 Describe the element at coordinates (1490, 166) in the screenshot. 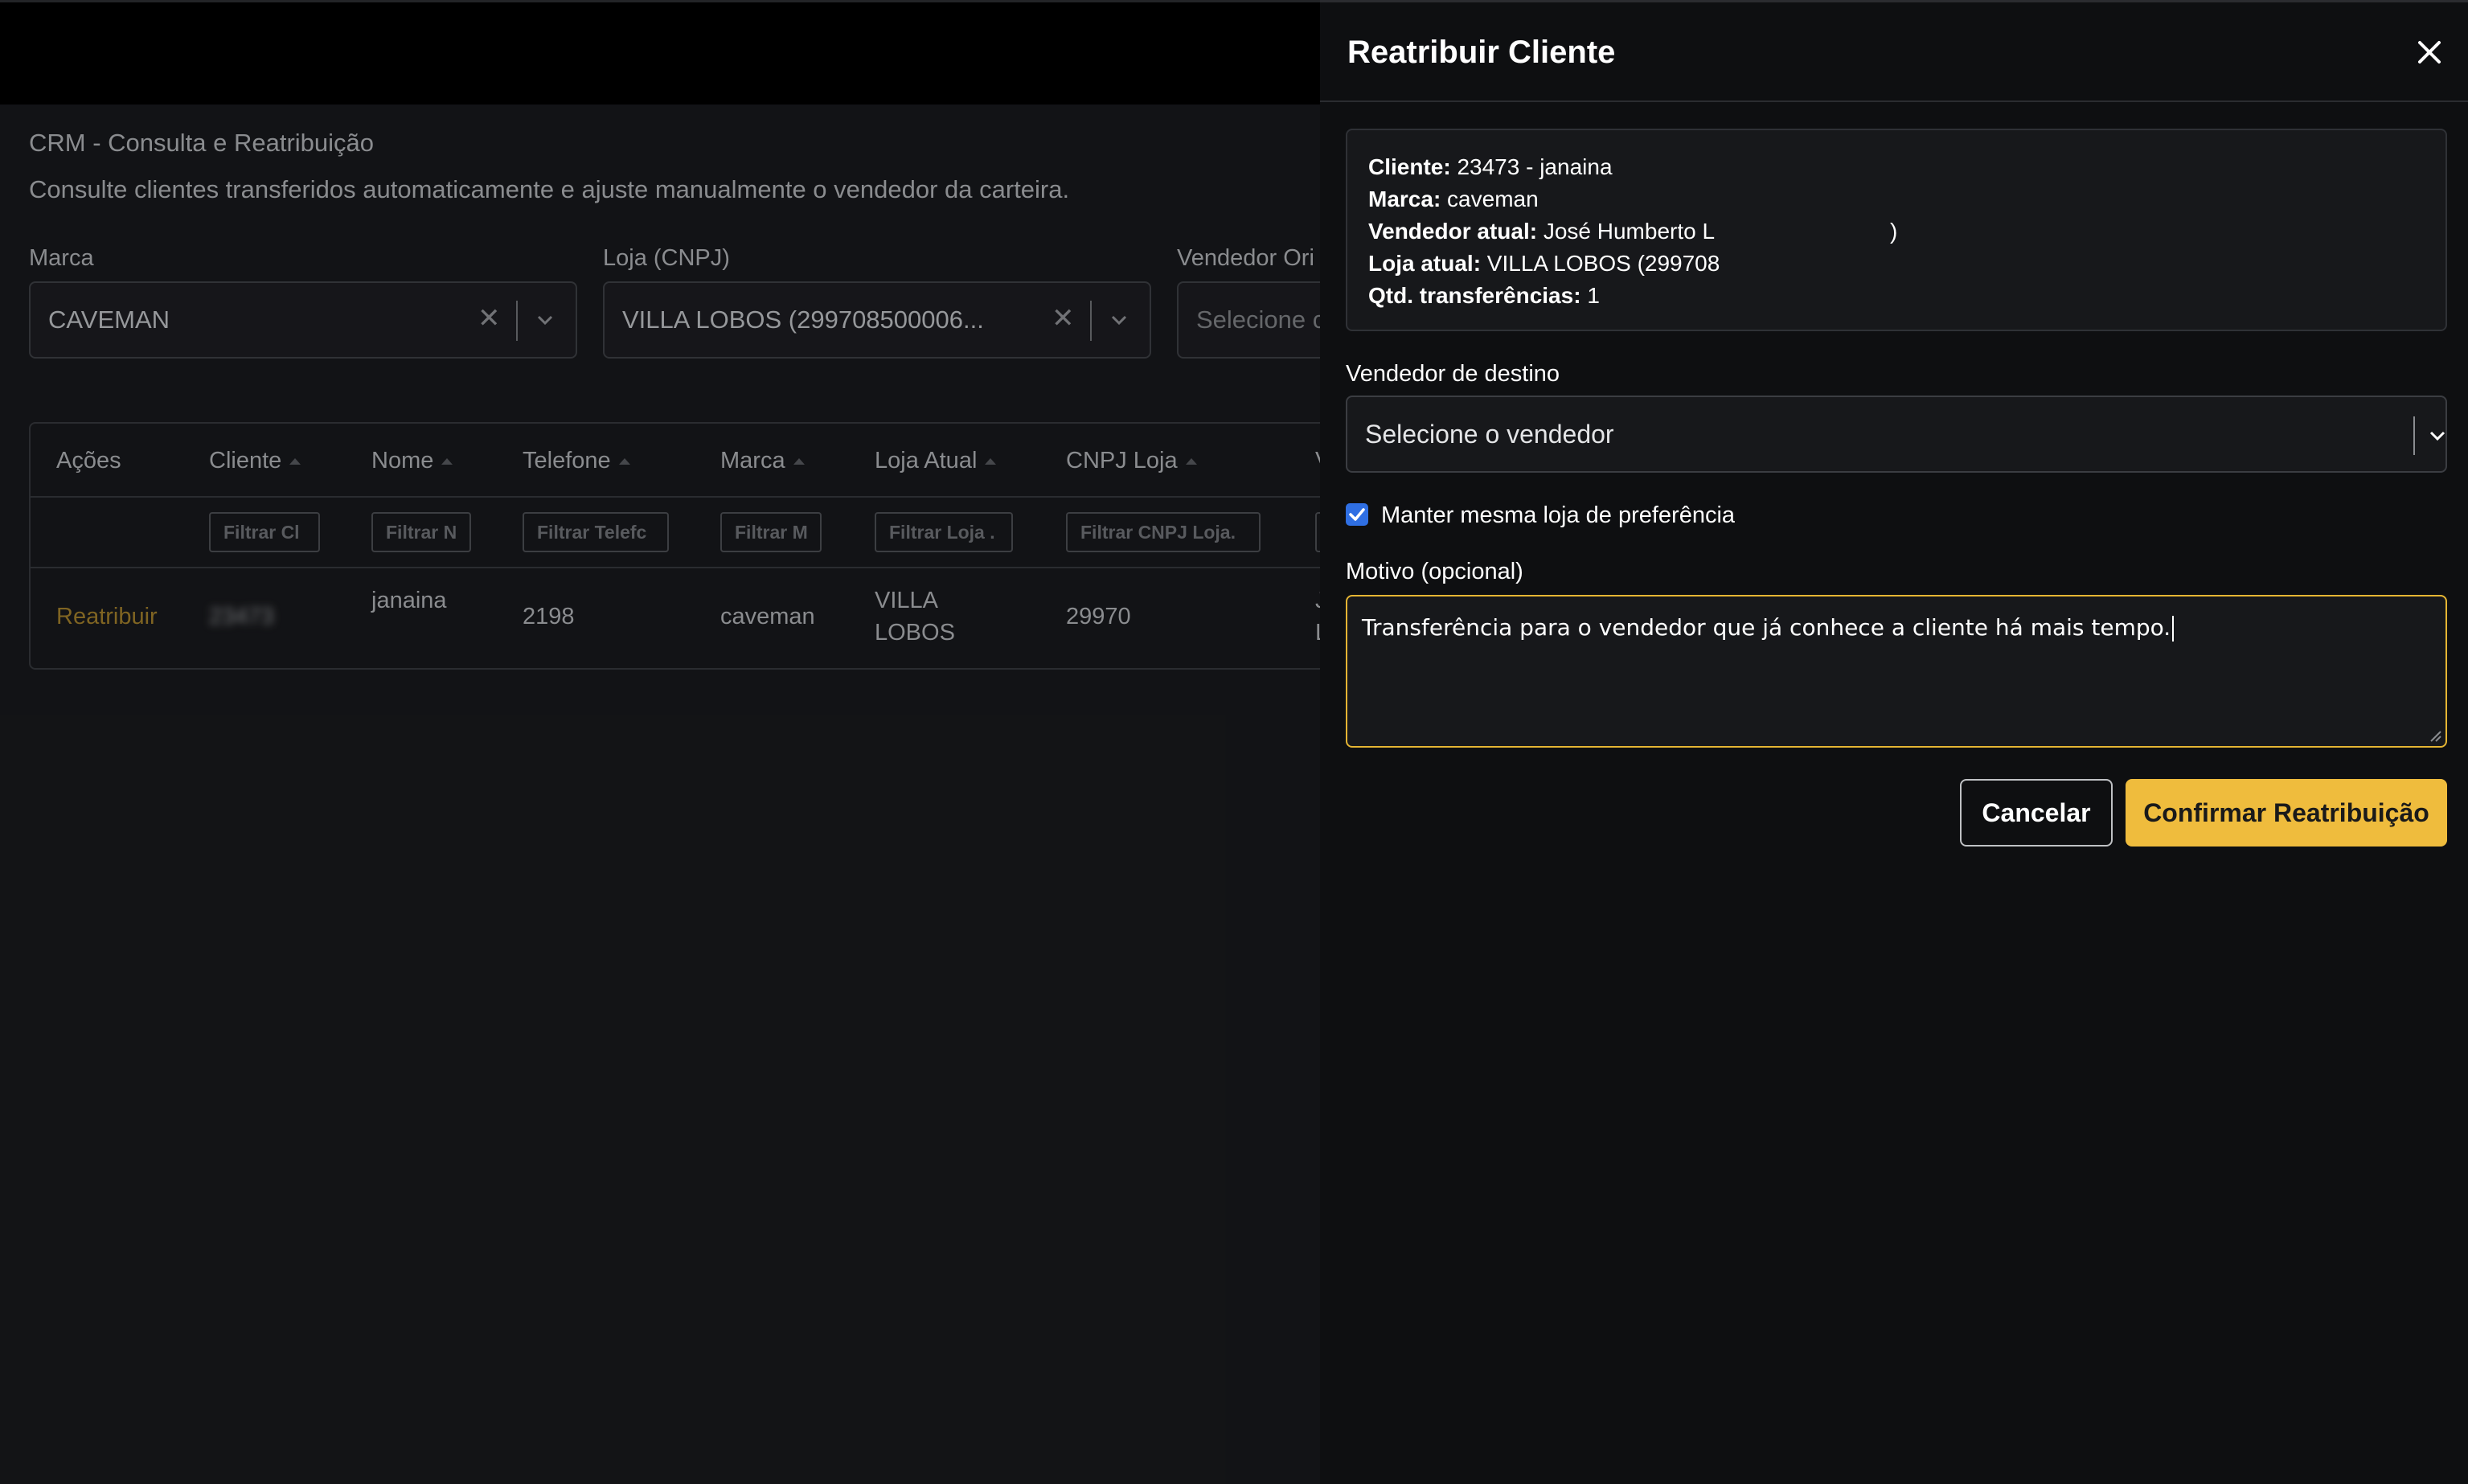

I see `info-cliente: Cliente: 23473 - janaina` at that location.